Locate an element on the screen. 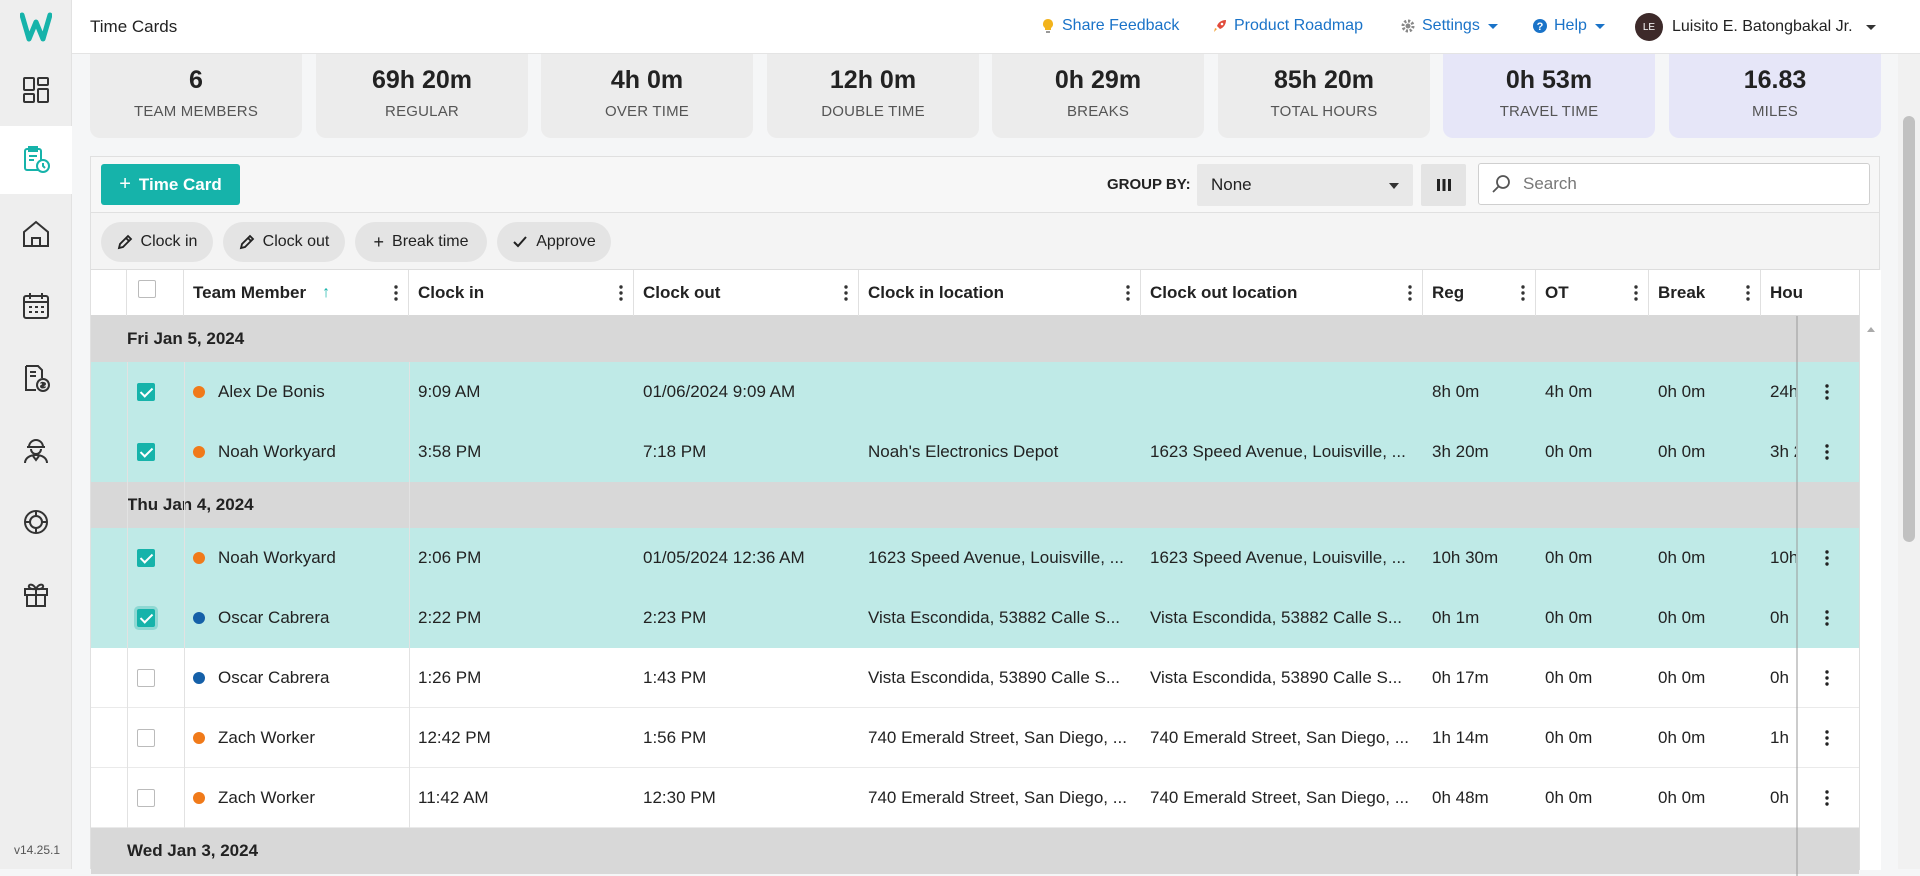 The image size is (1920, 876). clock-in-action: Clock in is located at coordinates (157, 242).